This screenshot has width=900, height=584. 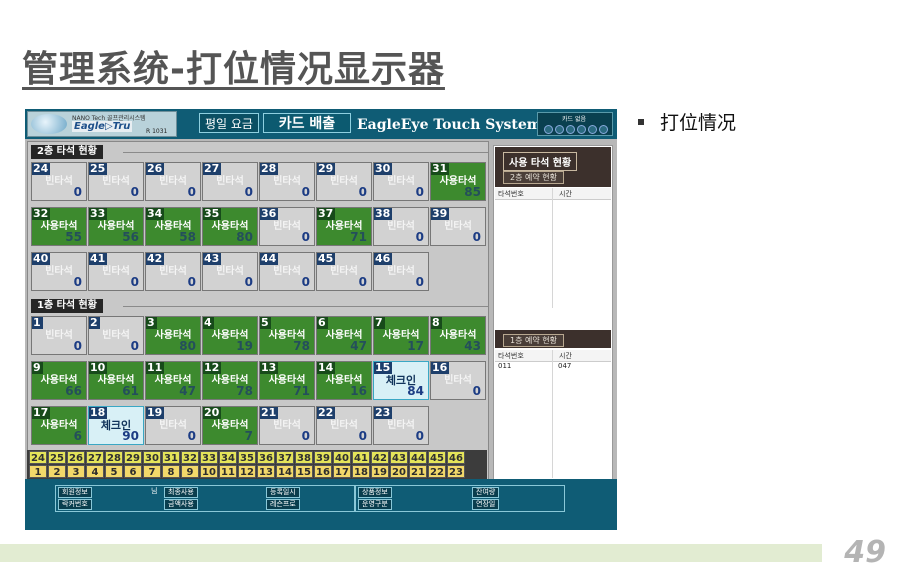 What do you see at coordinates (458, 181) in the screenshot?
I see `bay-31: 31 사용타석 85` at bounding box center [458, 181].